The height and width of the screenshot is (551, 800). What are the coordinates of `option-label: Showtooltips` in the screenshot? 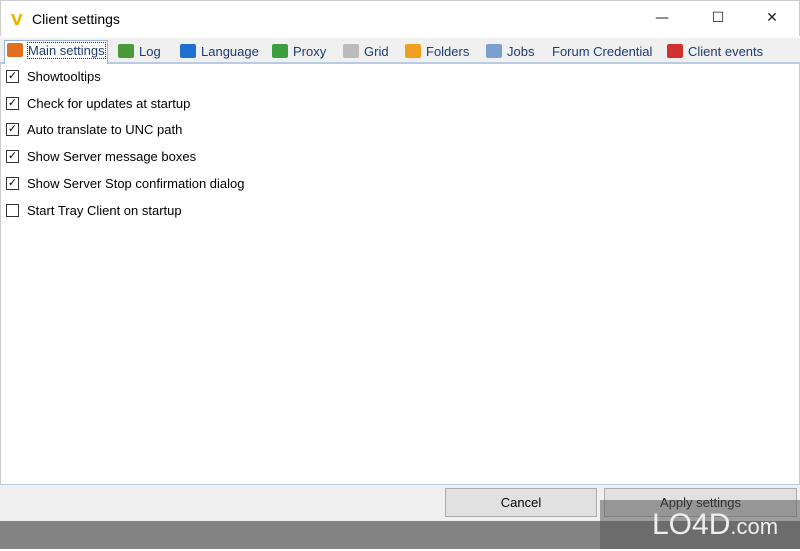 It's located at (64, 76).